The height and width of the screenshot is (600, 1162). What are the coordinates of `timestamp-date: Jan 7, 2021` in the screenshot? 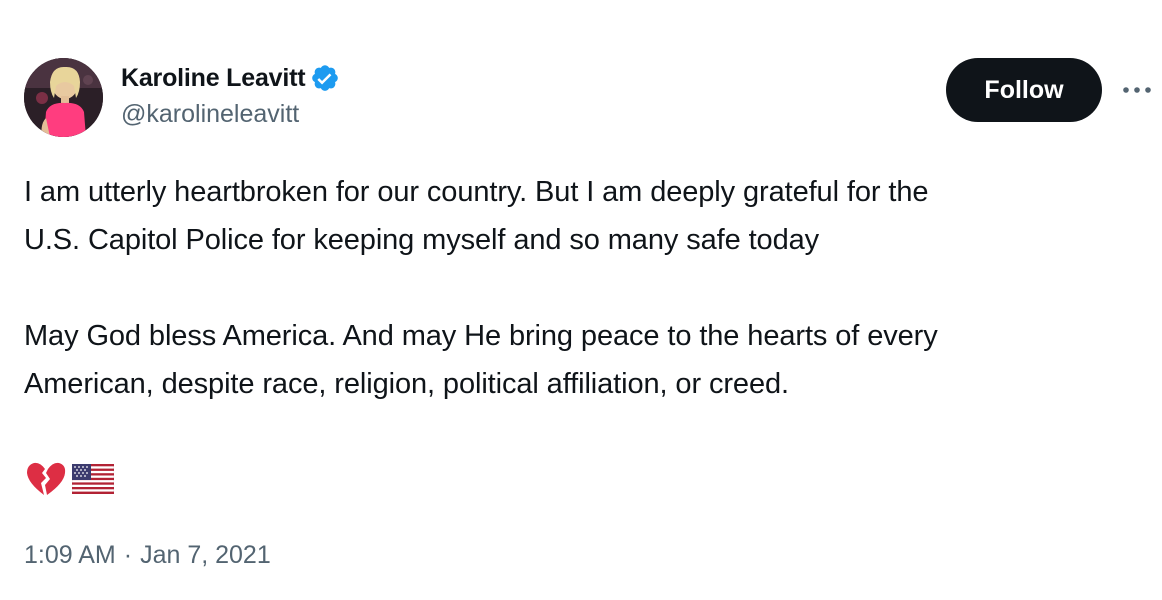 It's located at (205, 555).